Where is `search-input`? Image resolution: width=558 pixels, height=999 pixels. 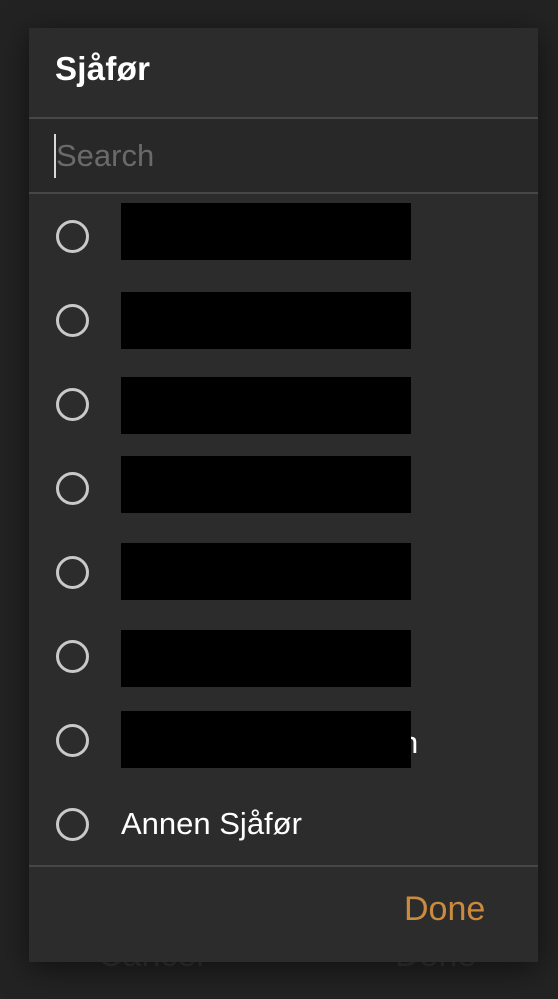
search-input is located at coordinates (274, 156).